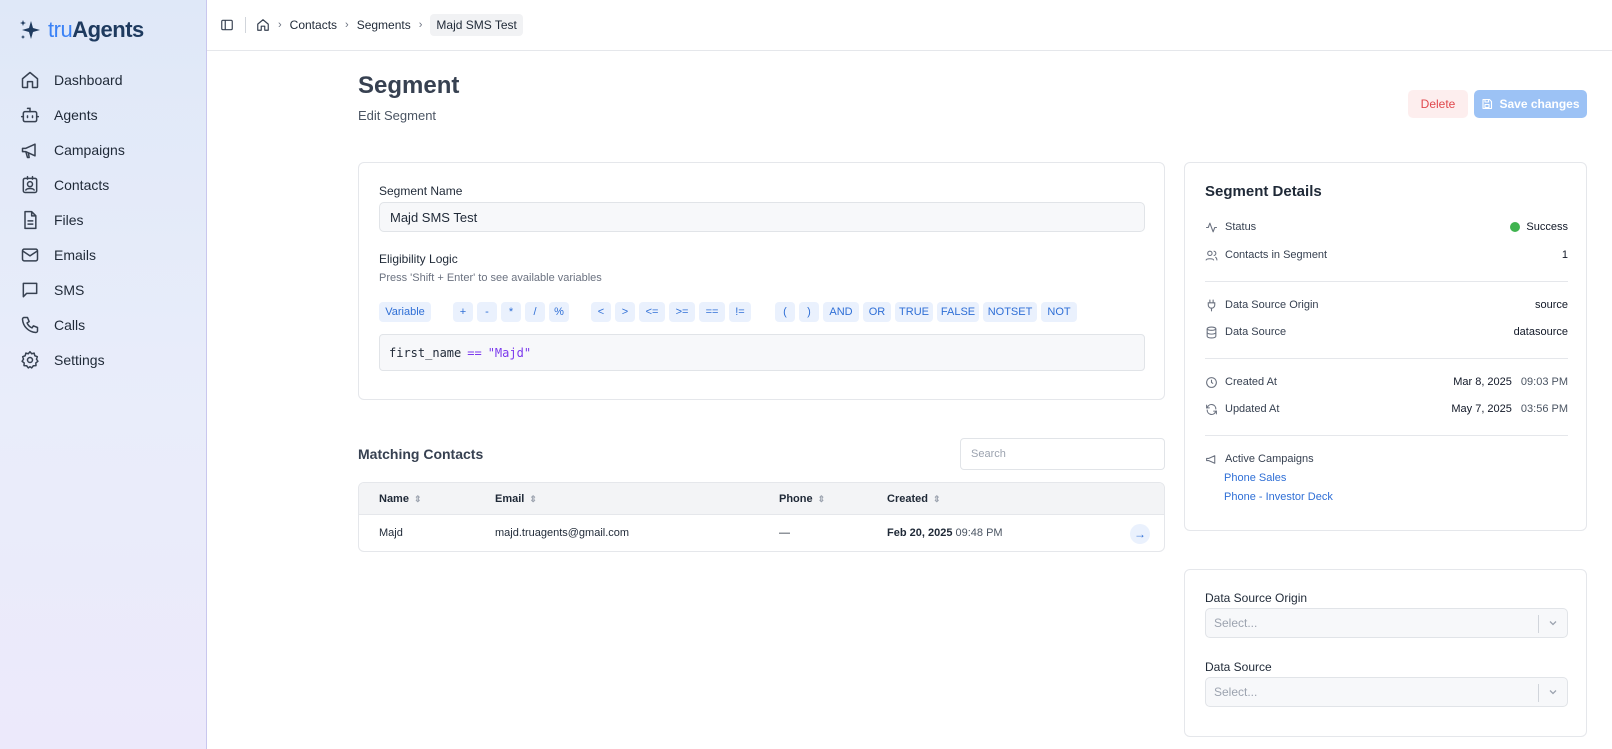 The image size is (1612, 749). Describe the element at coordinates (1515, 227) in the screenshot. I see `status-dot` at that location.